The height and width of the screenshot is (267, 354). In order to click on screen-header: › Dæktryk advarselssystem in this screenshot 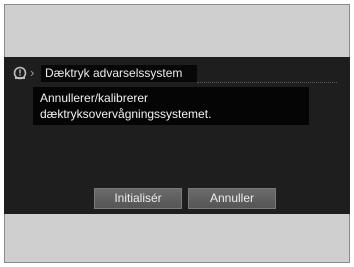, I will do `click(177, 73)`.